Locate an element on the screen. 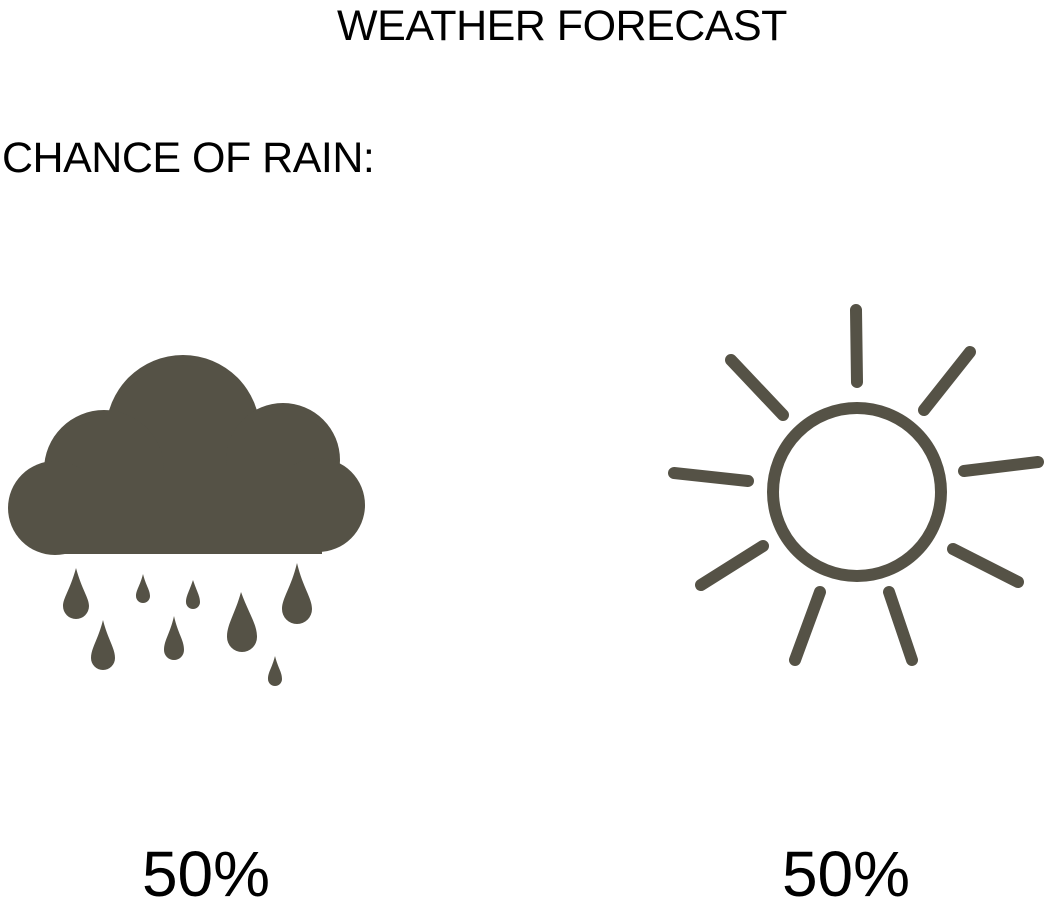 The height and width of the screenshot is (915, 1044). sun-chance-percent: 50% is located at coordinates (846, 874).